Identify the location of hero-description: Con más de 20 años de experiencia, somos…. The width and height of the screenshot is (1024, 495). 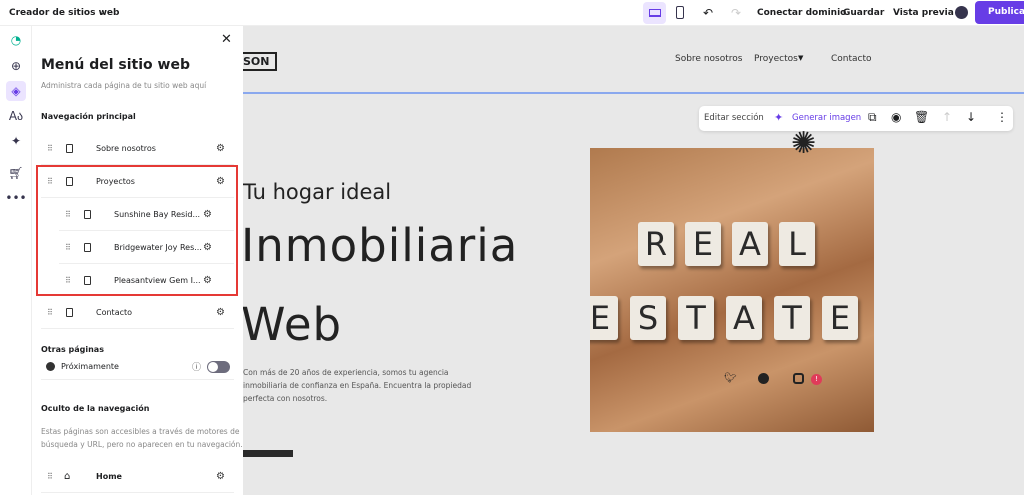
(346, 372).